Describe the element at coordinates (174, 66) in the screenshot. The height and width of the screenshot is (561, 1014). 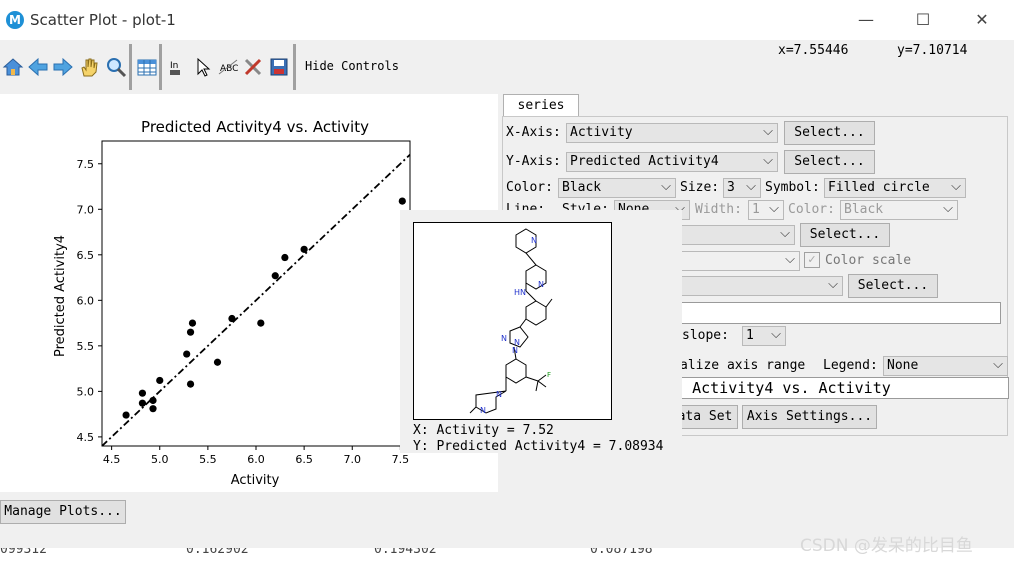
I see `svg-text: In` at that location.